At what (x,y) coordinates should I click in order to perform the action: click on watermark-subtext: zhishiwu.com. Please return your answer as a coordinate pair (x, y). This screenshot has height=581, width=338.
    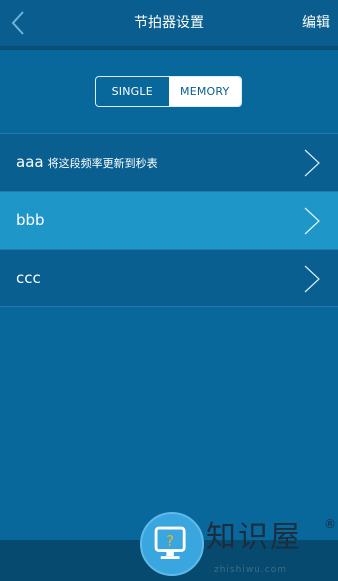
    Looking at the image, I should click on (250, 570).